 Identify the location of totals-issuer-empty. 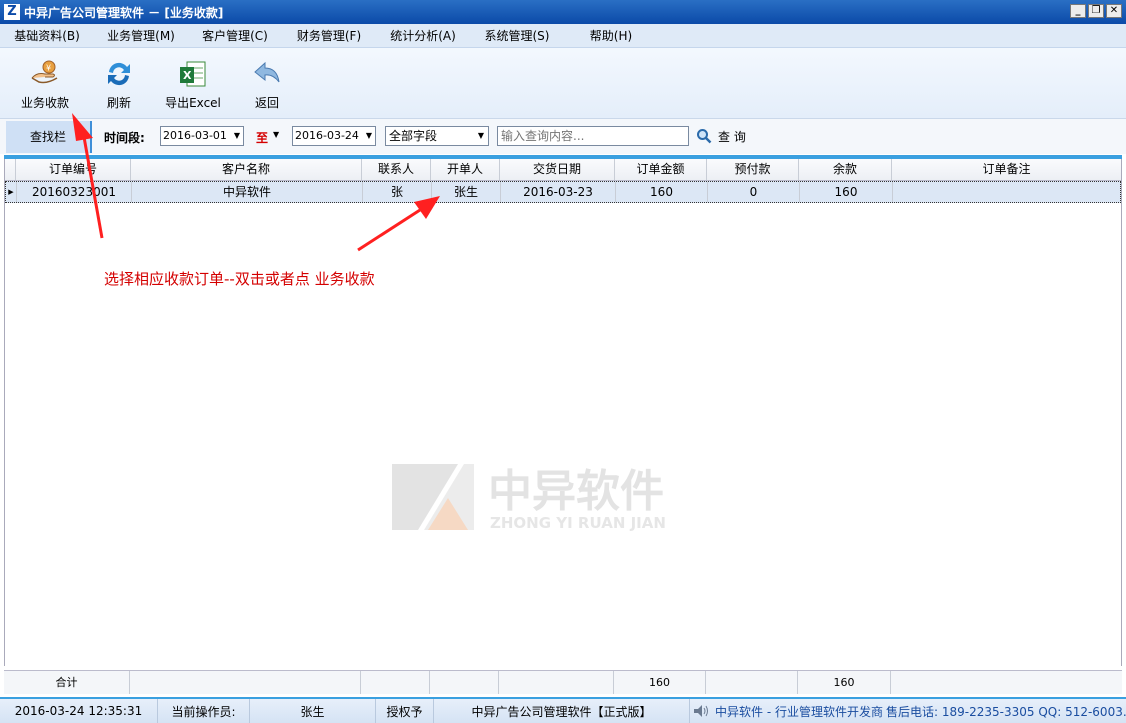
(464, 682).